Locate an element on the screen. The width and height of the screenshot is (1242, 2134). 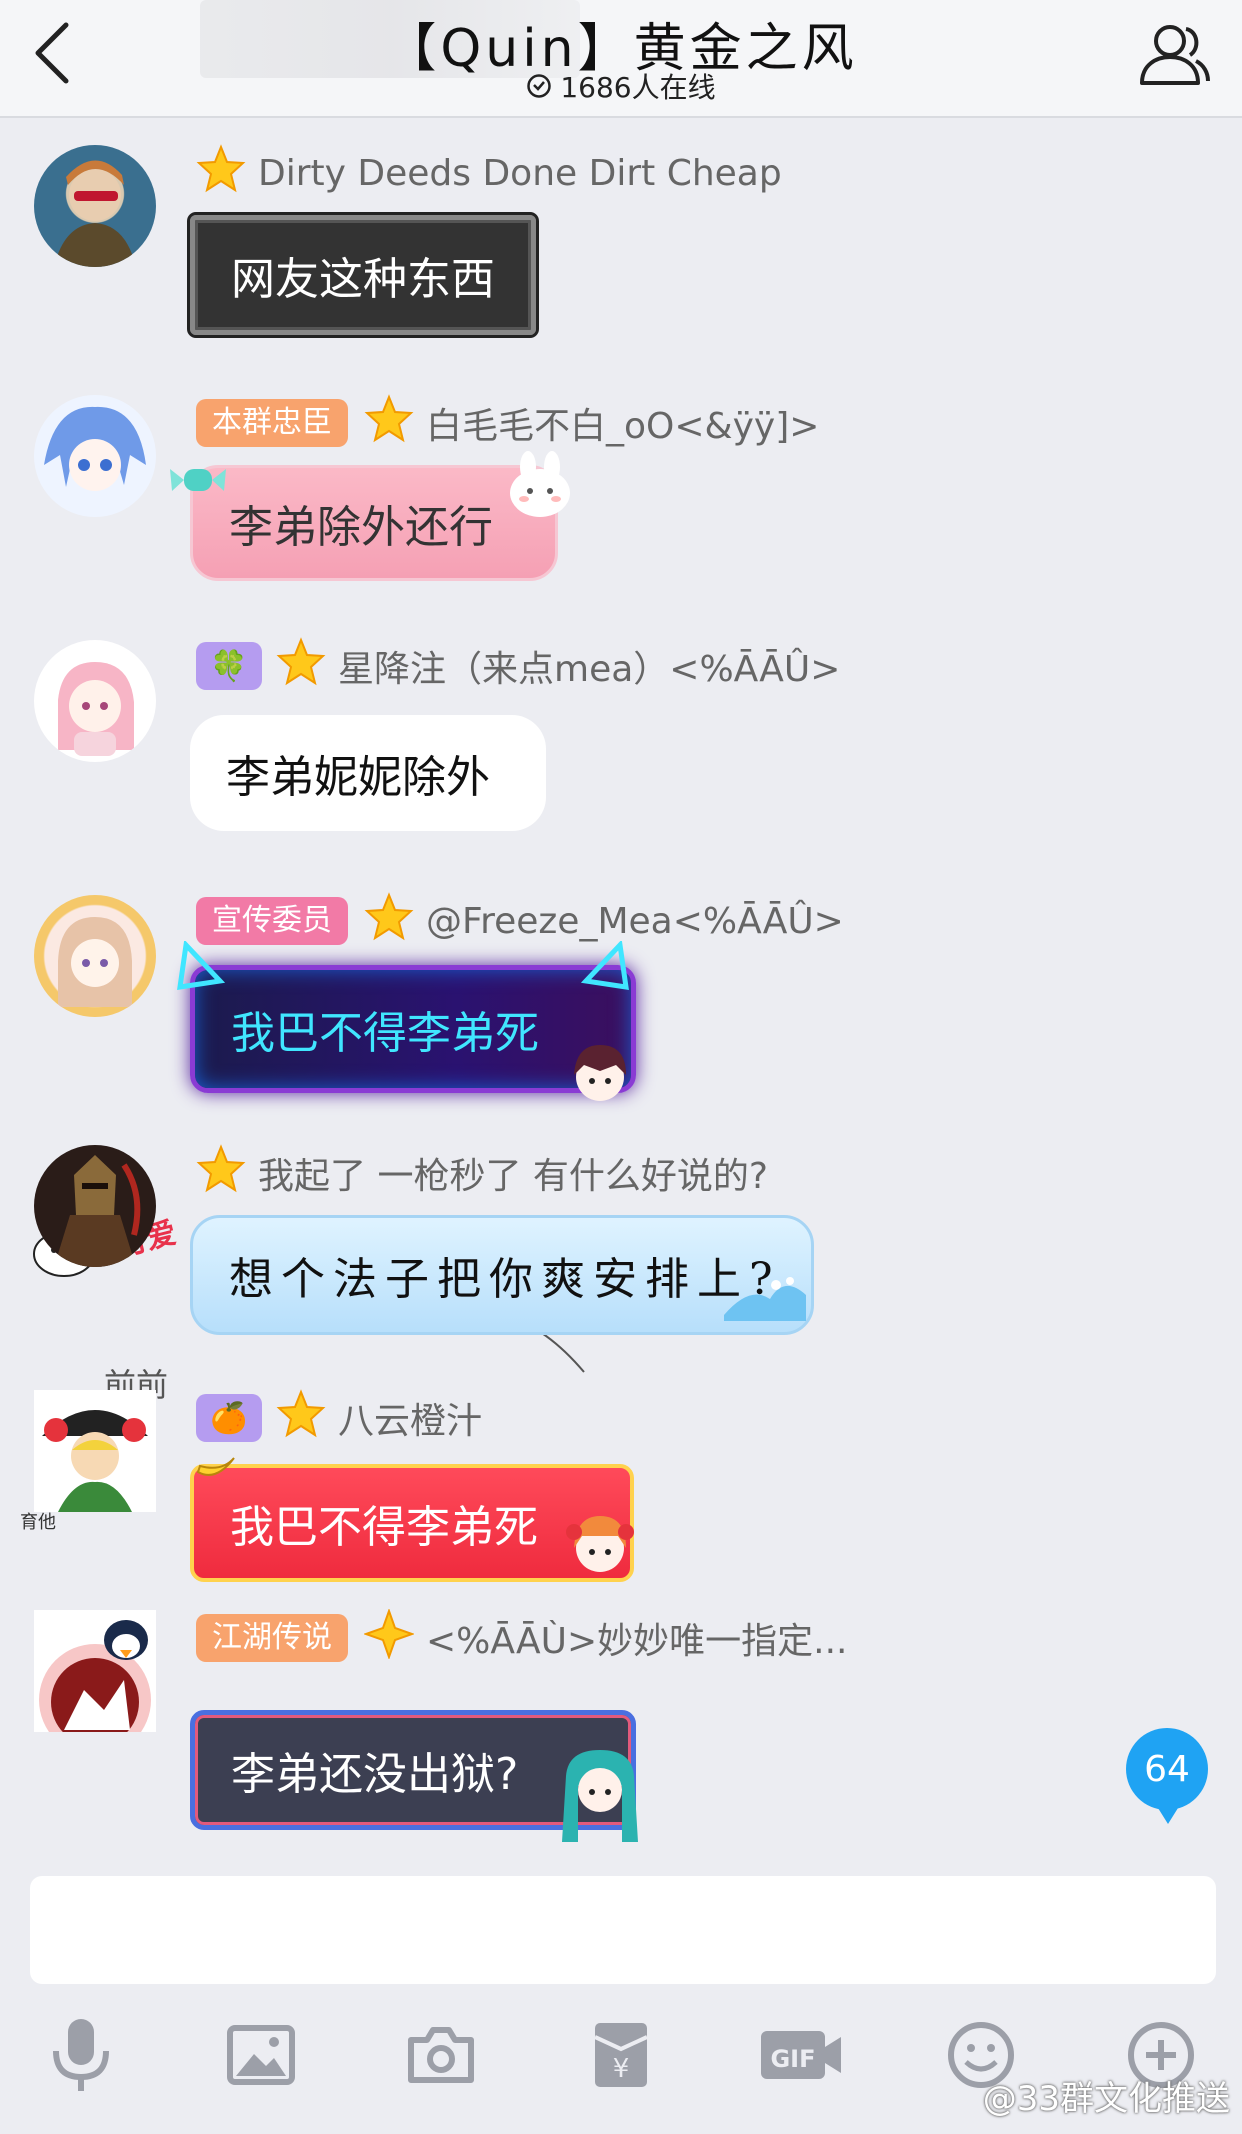
clock-icon is located at coordinates (539, 89).